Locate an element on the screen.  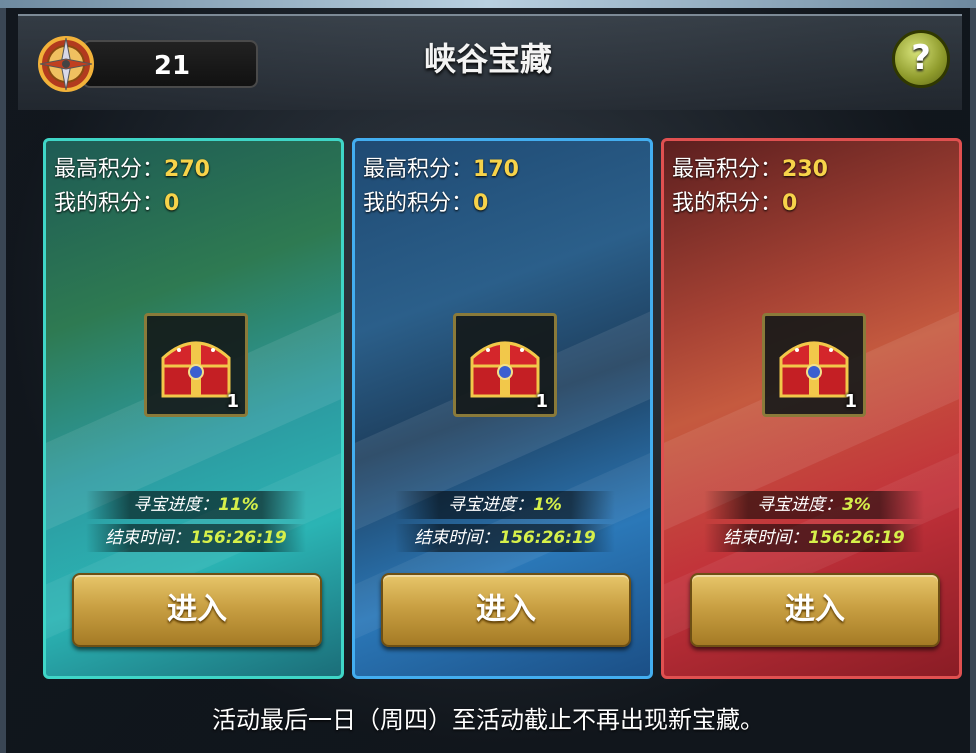
progress-bar: 寻宝进度：3% is located at coordinates (814, 505).